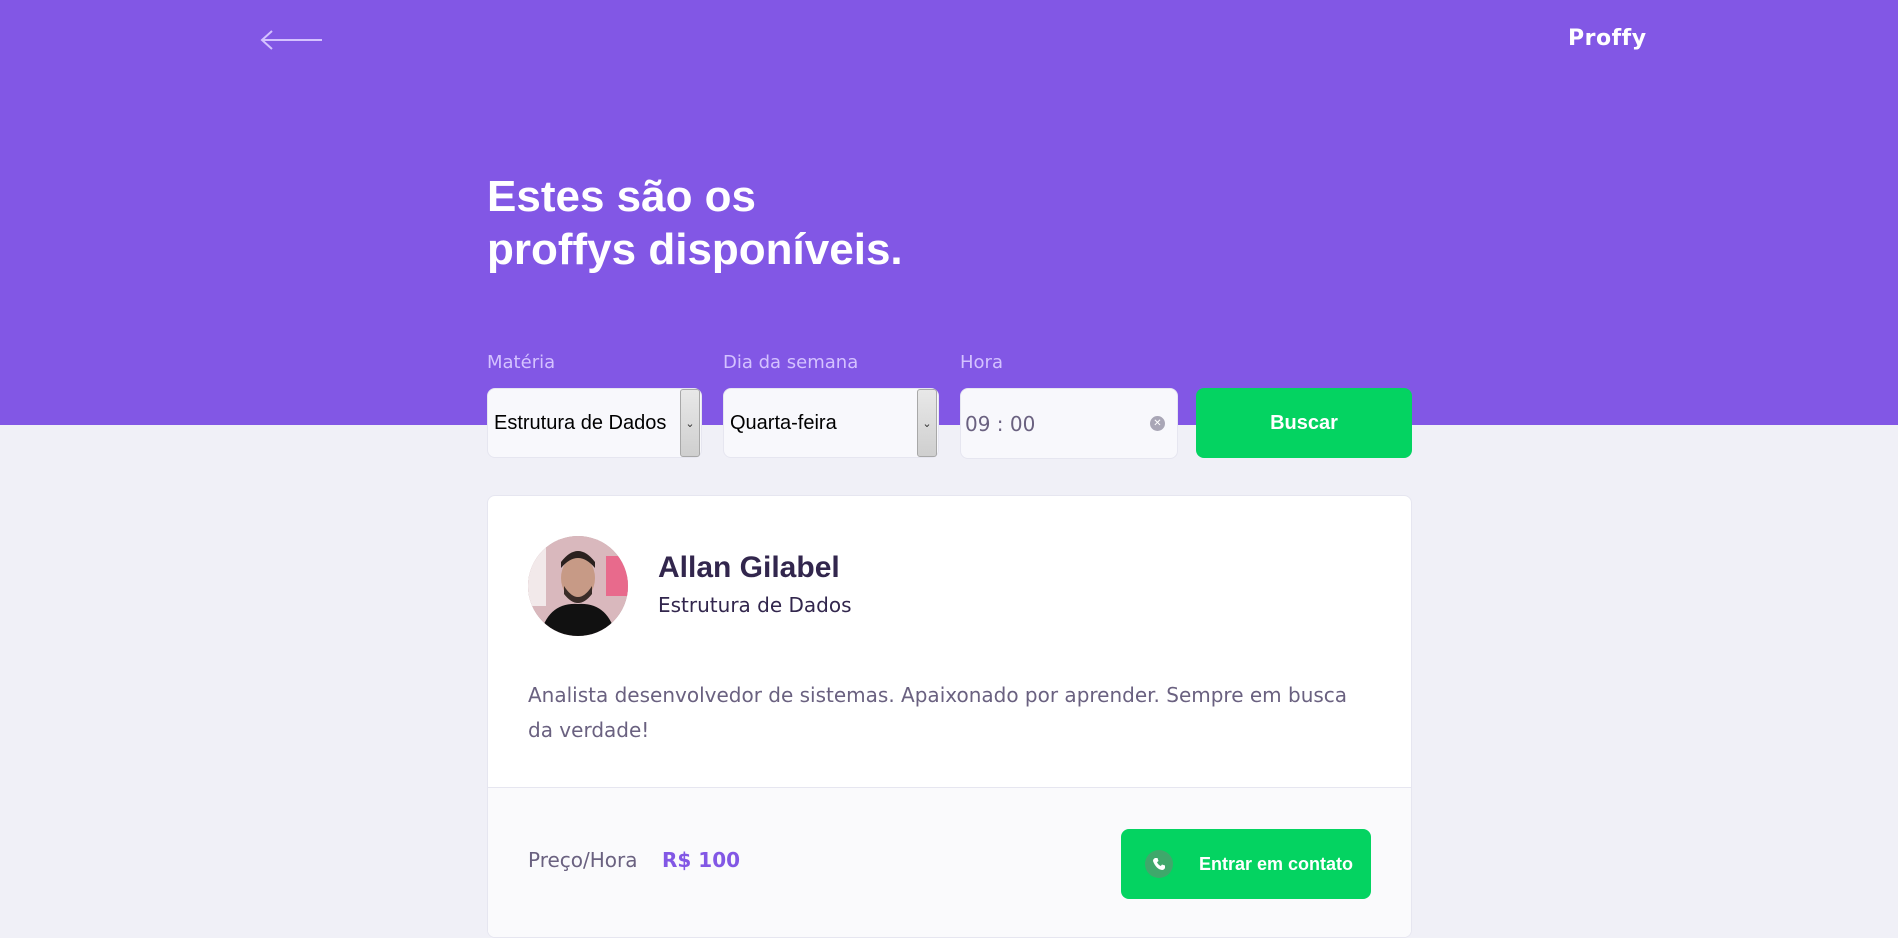 This screenshot has height=938, width=1898. I want to click on subject-select: Estrutura de Dados ⌄, so click(594, 423).